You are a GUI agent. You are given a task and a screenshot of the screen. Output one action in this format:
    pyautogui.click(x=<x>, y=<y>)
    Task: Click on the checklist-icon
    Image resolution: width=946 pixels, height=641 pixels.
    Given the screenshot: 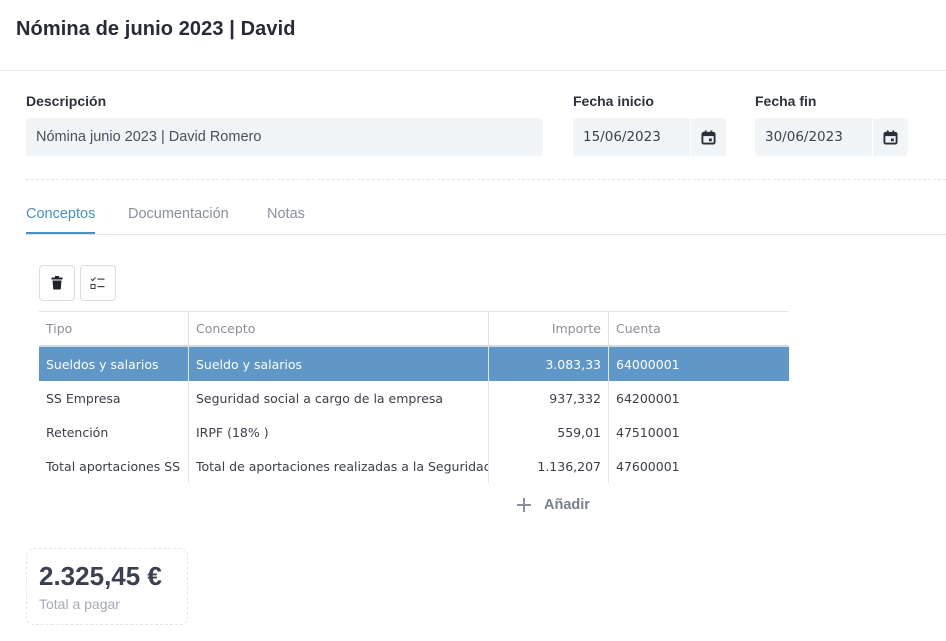 What is the action you would take?
    pyautogui.click(x=97, y=283)
    